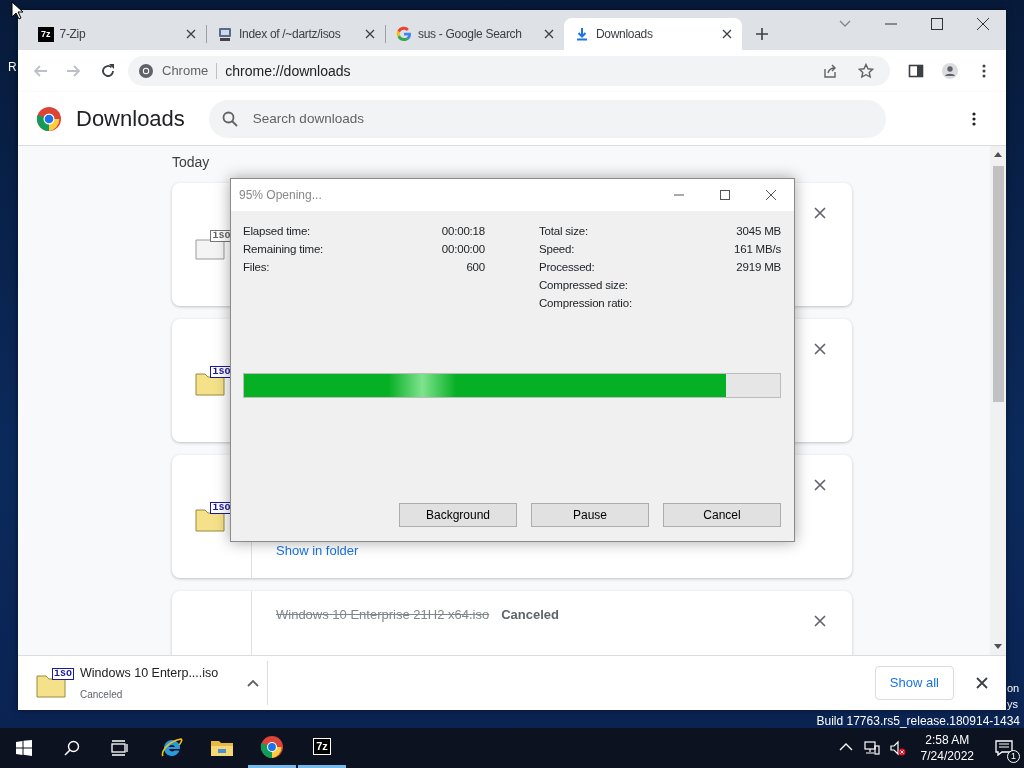 Image resolution: width=1024 pixels, height=768 pixels. What do you see at coordinates (24, 748) in the screenshot?
I see `windows-logo-icon` at bounding box center [24, 748].